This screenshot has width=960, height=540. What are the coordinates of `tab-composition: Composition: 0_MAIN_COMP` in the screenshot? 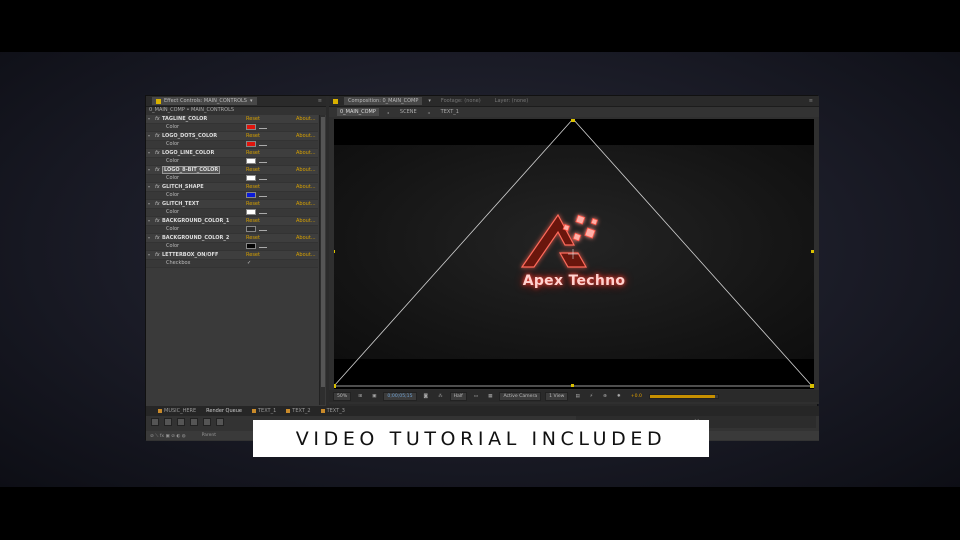 It's located at (383, 101).